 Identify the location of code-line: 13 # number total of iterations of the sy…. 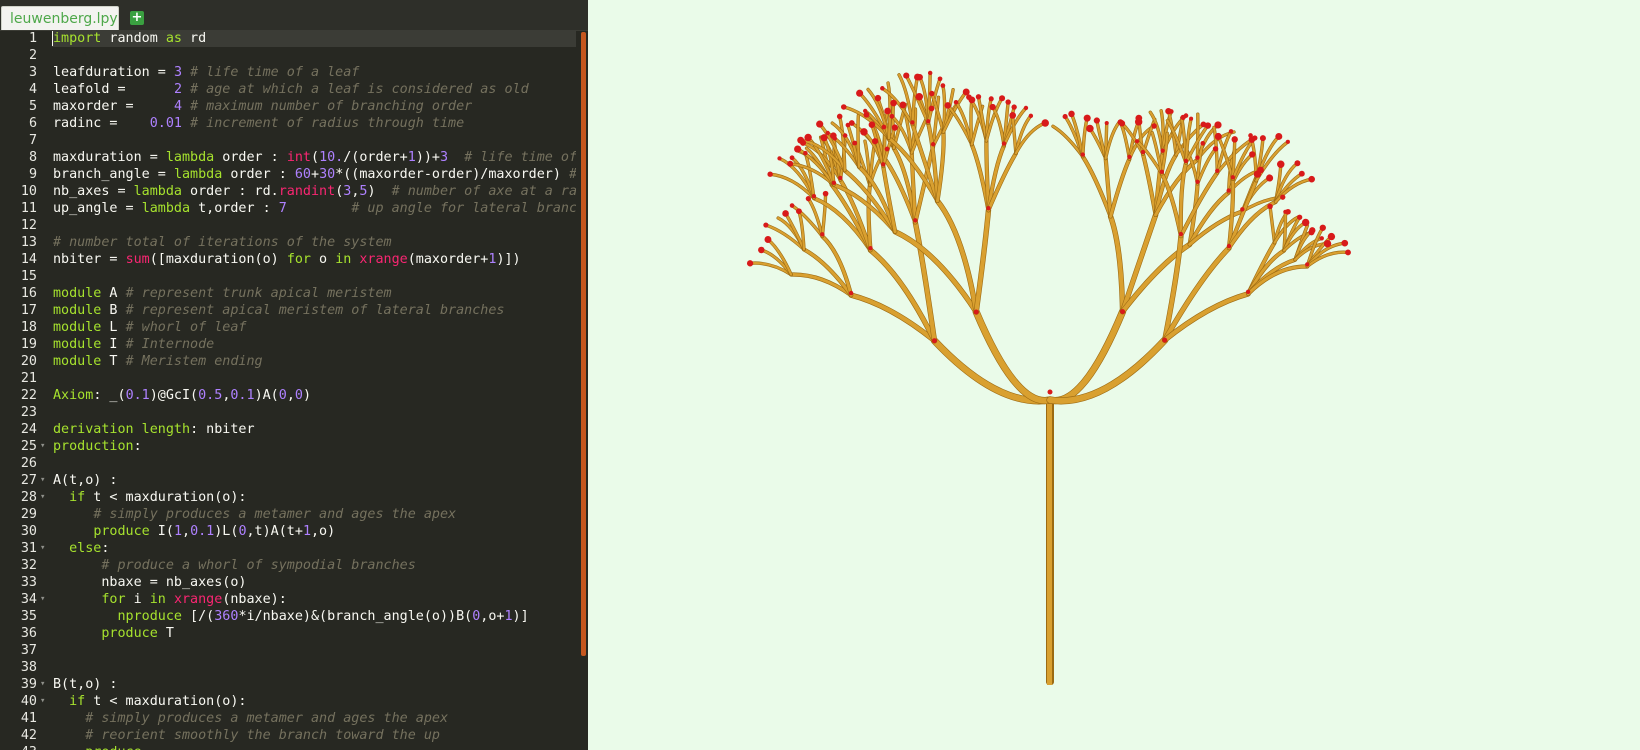
(288, 242).